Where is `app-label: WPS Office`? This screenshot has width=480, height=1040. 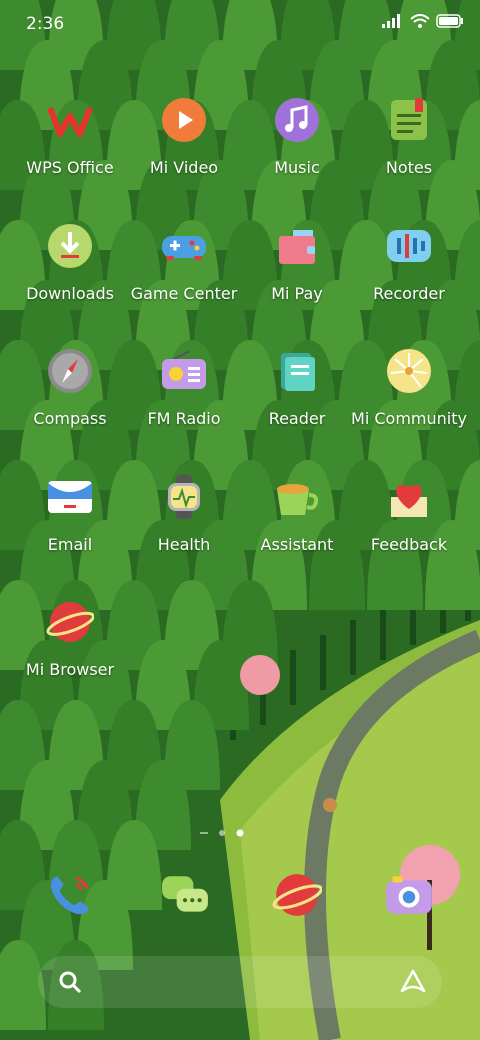 app-label: WPS Office is located at coordinates (70, 167).